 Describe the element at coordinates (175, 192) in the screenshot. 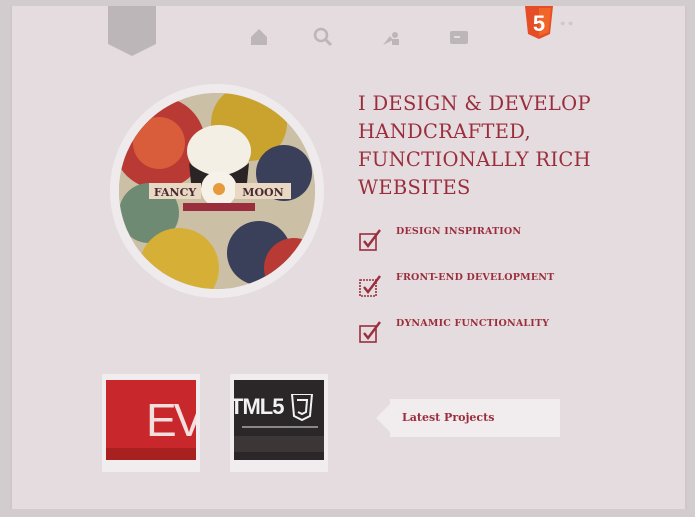

I see `avatar-text-left: FANCY` at that location.